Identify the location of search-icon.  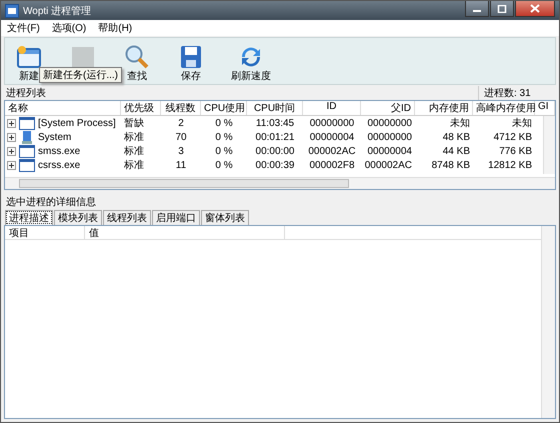
(137, 57).